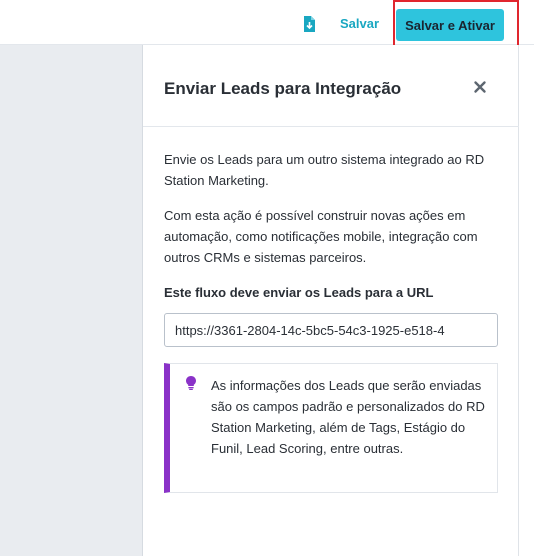 Image resolution: width=534 pixels, height=556 pixels. I want to click on lightbulb-icon, so click(191, 383).